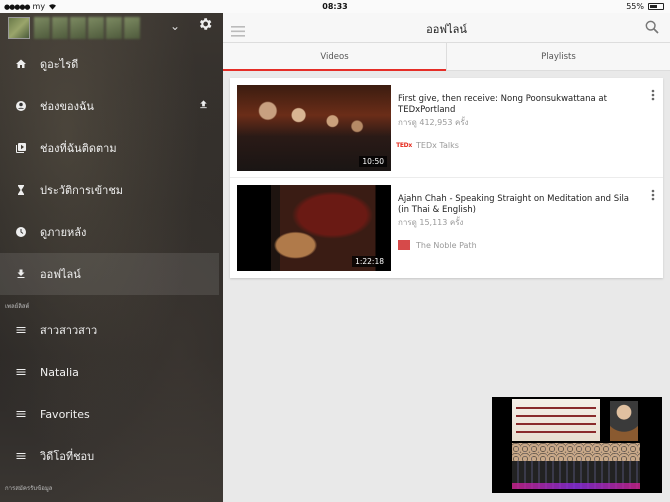  What do you see at coordinates (624, 421) in the screenshot?
I see `mini-player-speaker` at bounding box center [624, 421].